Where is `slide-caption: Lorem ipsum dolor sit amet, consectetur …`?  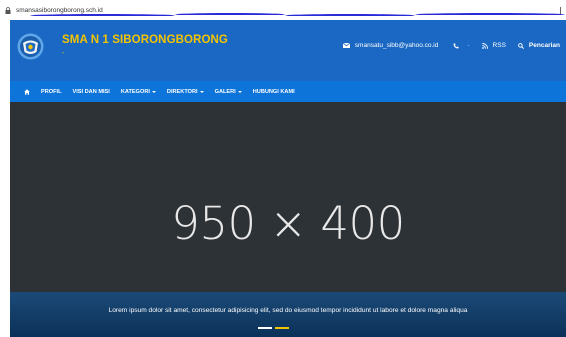 slide-caption: Lorem ipsum dolor sit amet, consectetur … is located at coordinates (288, 310).